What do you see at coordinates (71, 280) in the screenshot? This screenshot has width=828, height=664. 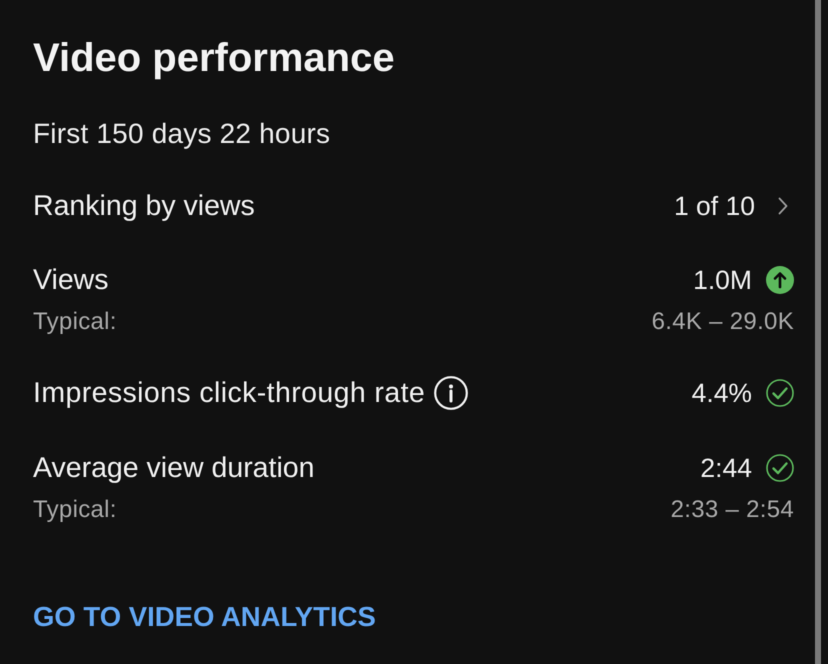 I see `metric-label: Views` at bounding box center [71, 280].